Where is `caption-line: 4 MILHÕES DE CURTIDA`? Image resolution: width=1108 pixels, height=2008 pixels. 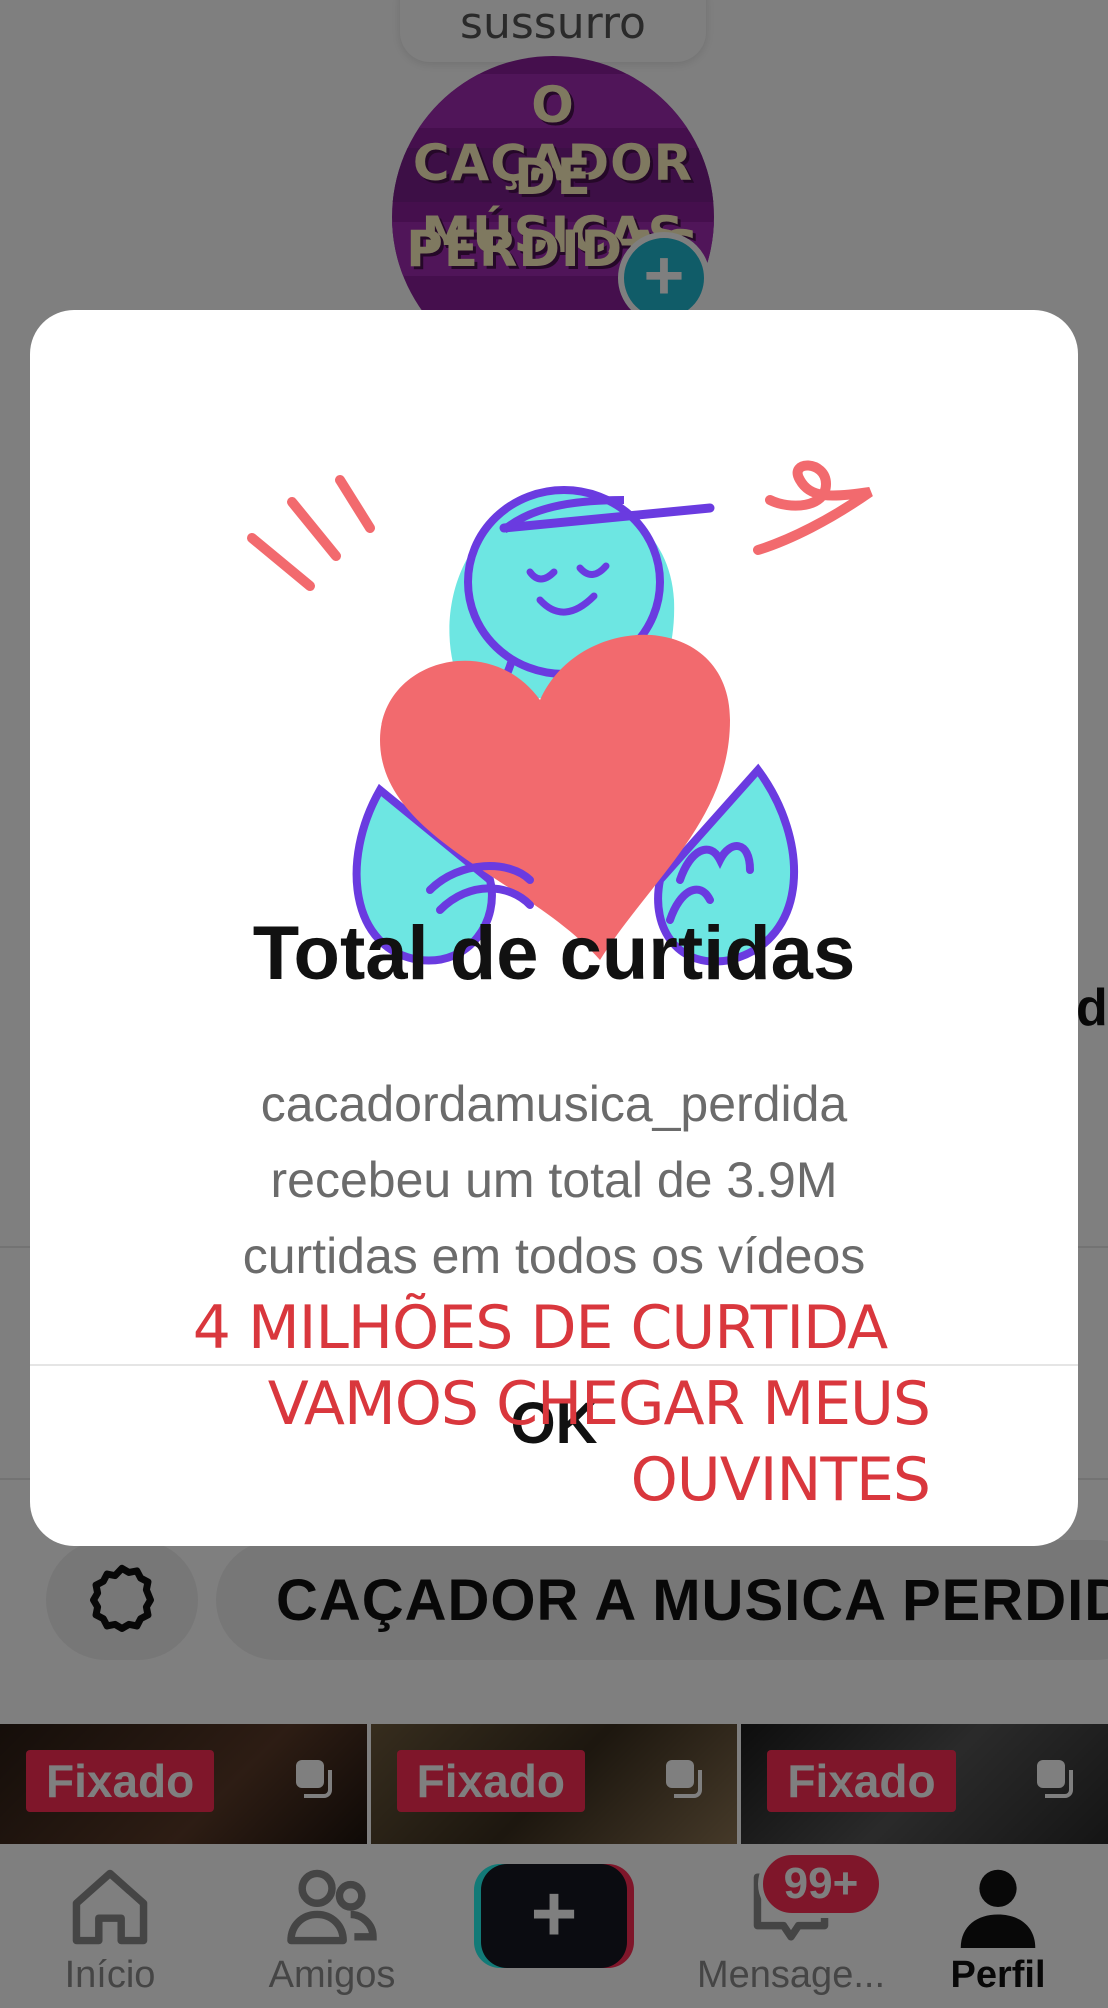 caption-line: 4 MILHÕES DE CURTIDA is located at coordinates (540, 1328).